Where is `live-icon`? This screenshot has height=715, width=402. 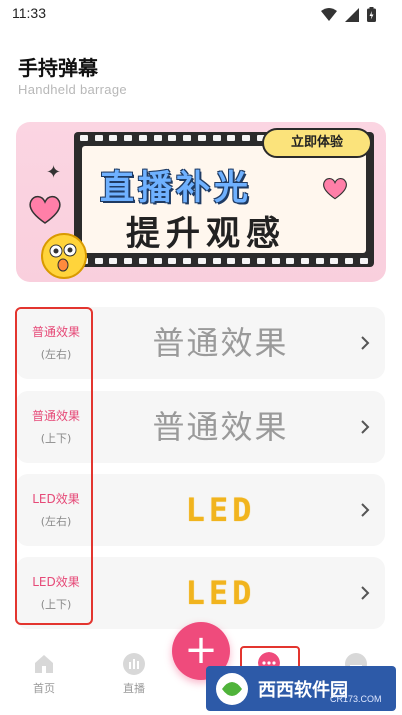 live-icon is located at coordinates (134, 664).